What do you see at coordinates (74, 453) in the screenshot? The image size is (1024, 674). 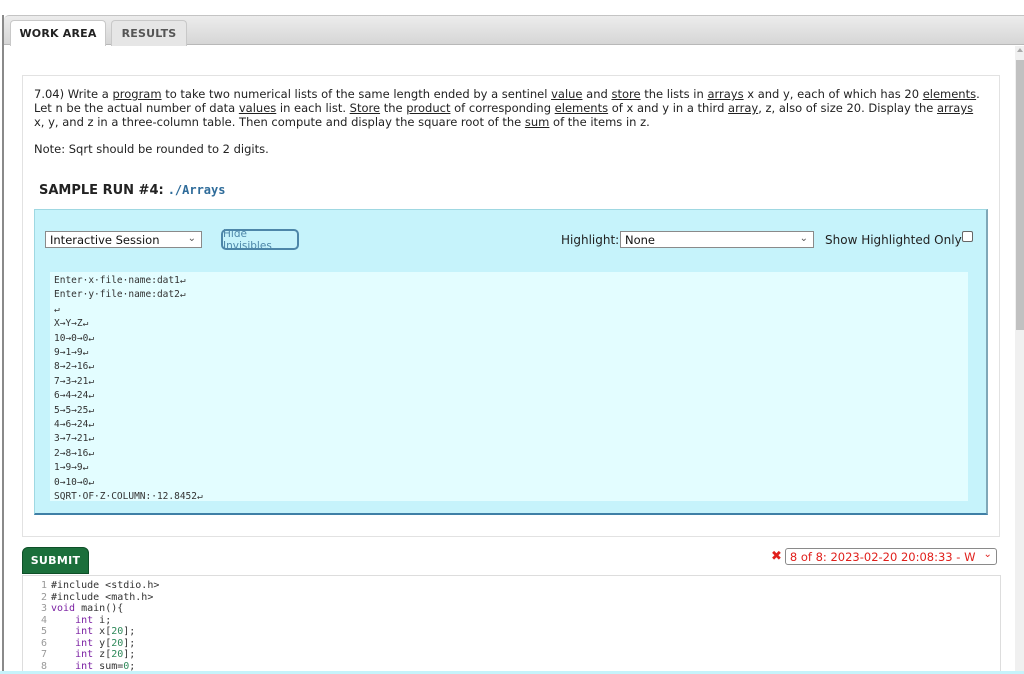 I see `output-line: 2→8→16↵` at bounding box center [74, 453].